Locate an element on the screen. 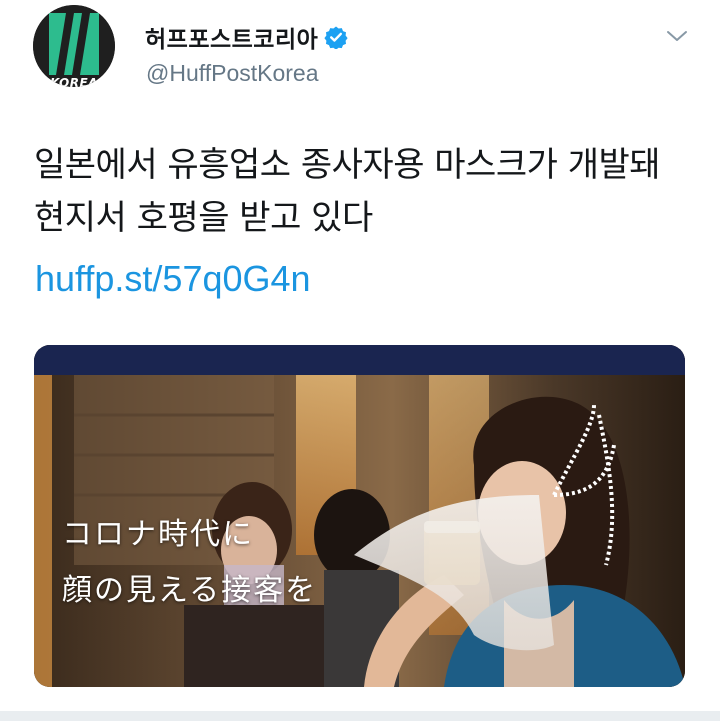 Image resolution: width=720 pixels, height=721 pixels. account-handle: @HuffPostKorea is located at coordinates (232, 73).